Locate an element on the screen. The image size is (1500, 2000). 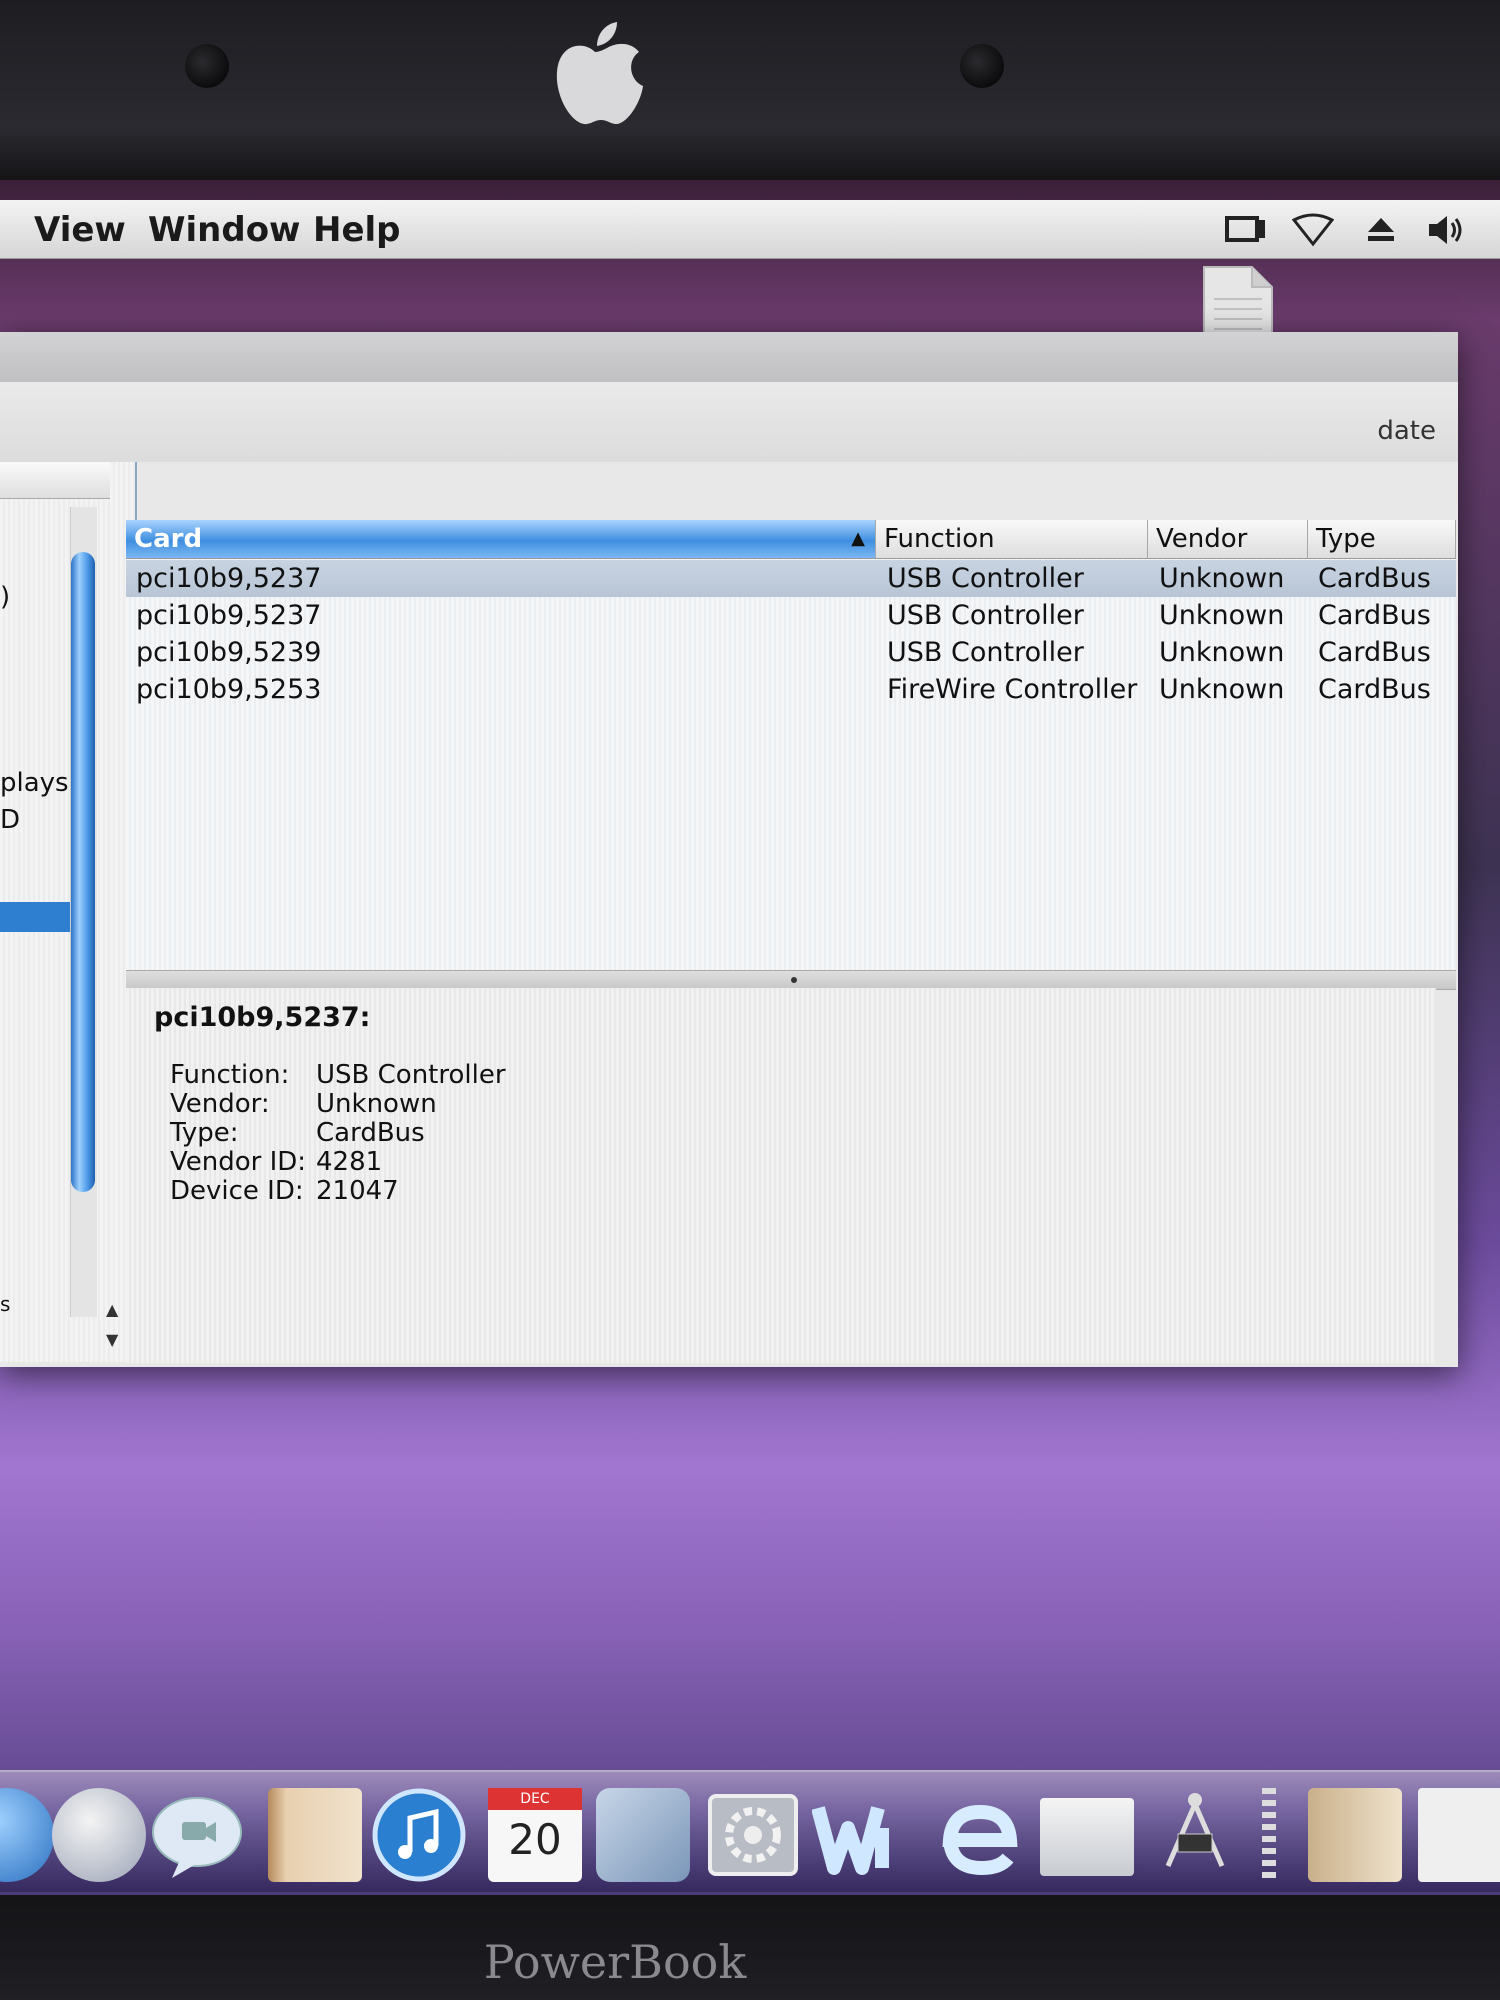
window-toolbar: date is located at coordinates (729, 422).